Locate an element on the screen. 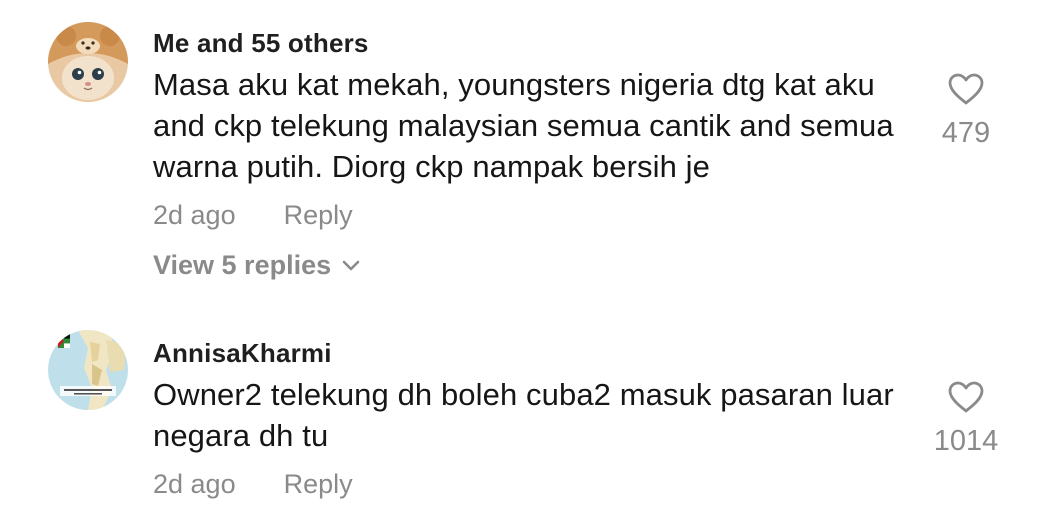 This screenshot has width=1046, height=506. view-replies-button: View 5 replies is located at coordinates (257, 265).